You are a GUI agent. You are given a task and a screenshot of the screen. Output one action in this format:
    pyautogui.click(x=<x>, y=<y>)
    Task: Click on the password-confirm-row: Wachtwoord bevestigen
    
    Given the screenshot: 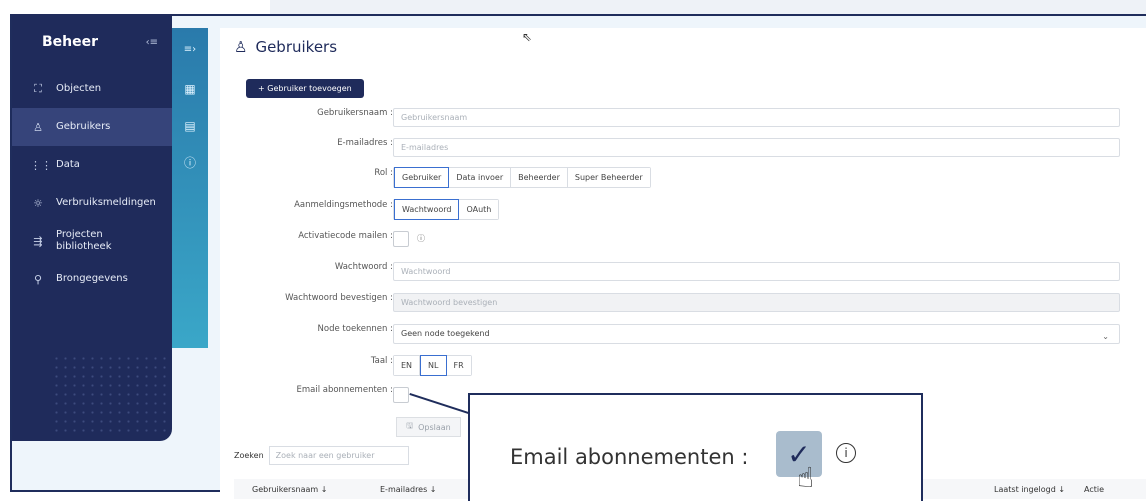 What is the action you would take?
    pyautogui.click(x=683, y=301)
    